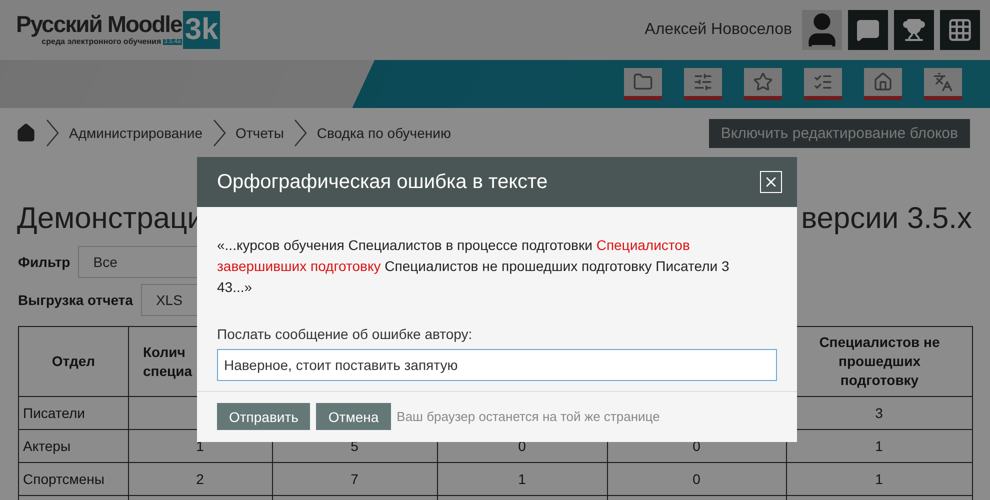 This screenshot has height=500, width=990. I want to click on achievements-button, so click(914, 30).